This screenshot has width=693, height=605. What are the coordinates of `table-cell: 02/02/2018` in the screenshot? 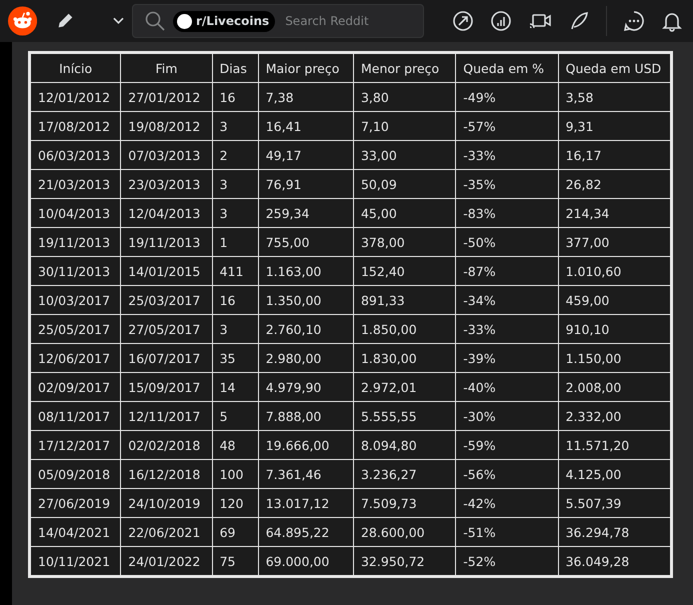 It's located at (166, 445).